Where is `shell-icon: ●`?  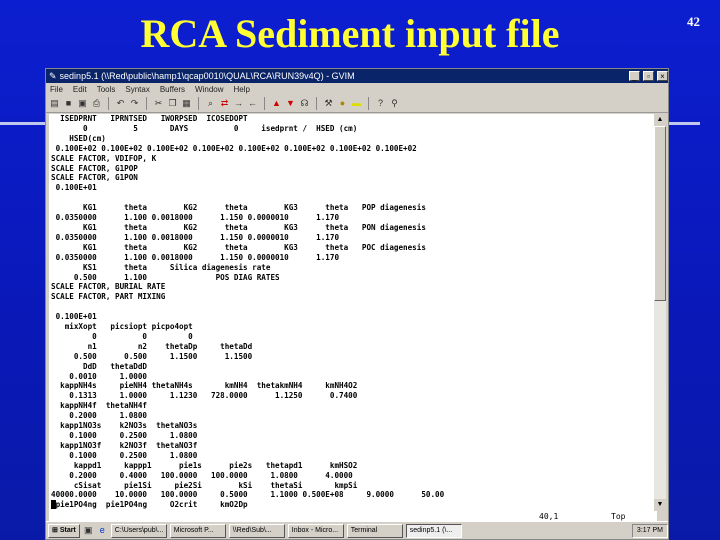 shell-icon: ● is located at coordinates (342, 103).